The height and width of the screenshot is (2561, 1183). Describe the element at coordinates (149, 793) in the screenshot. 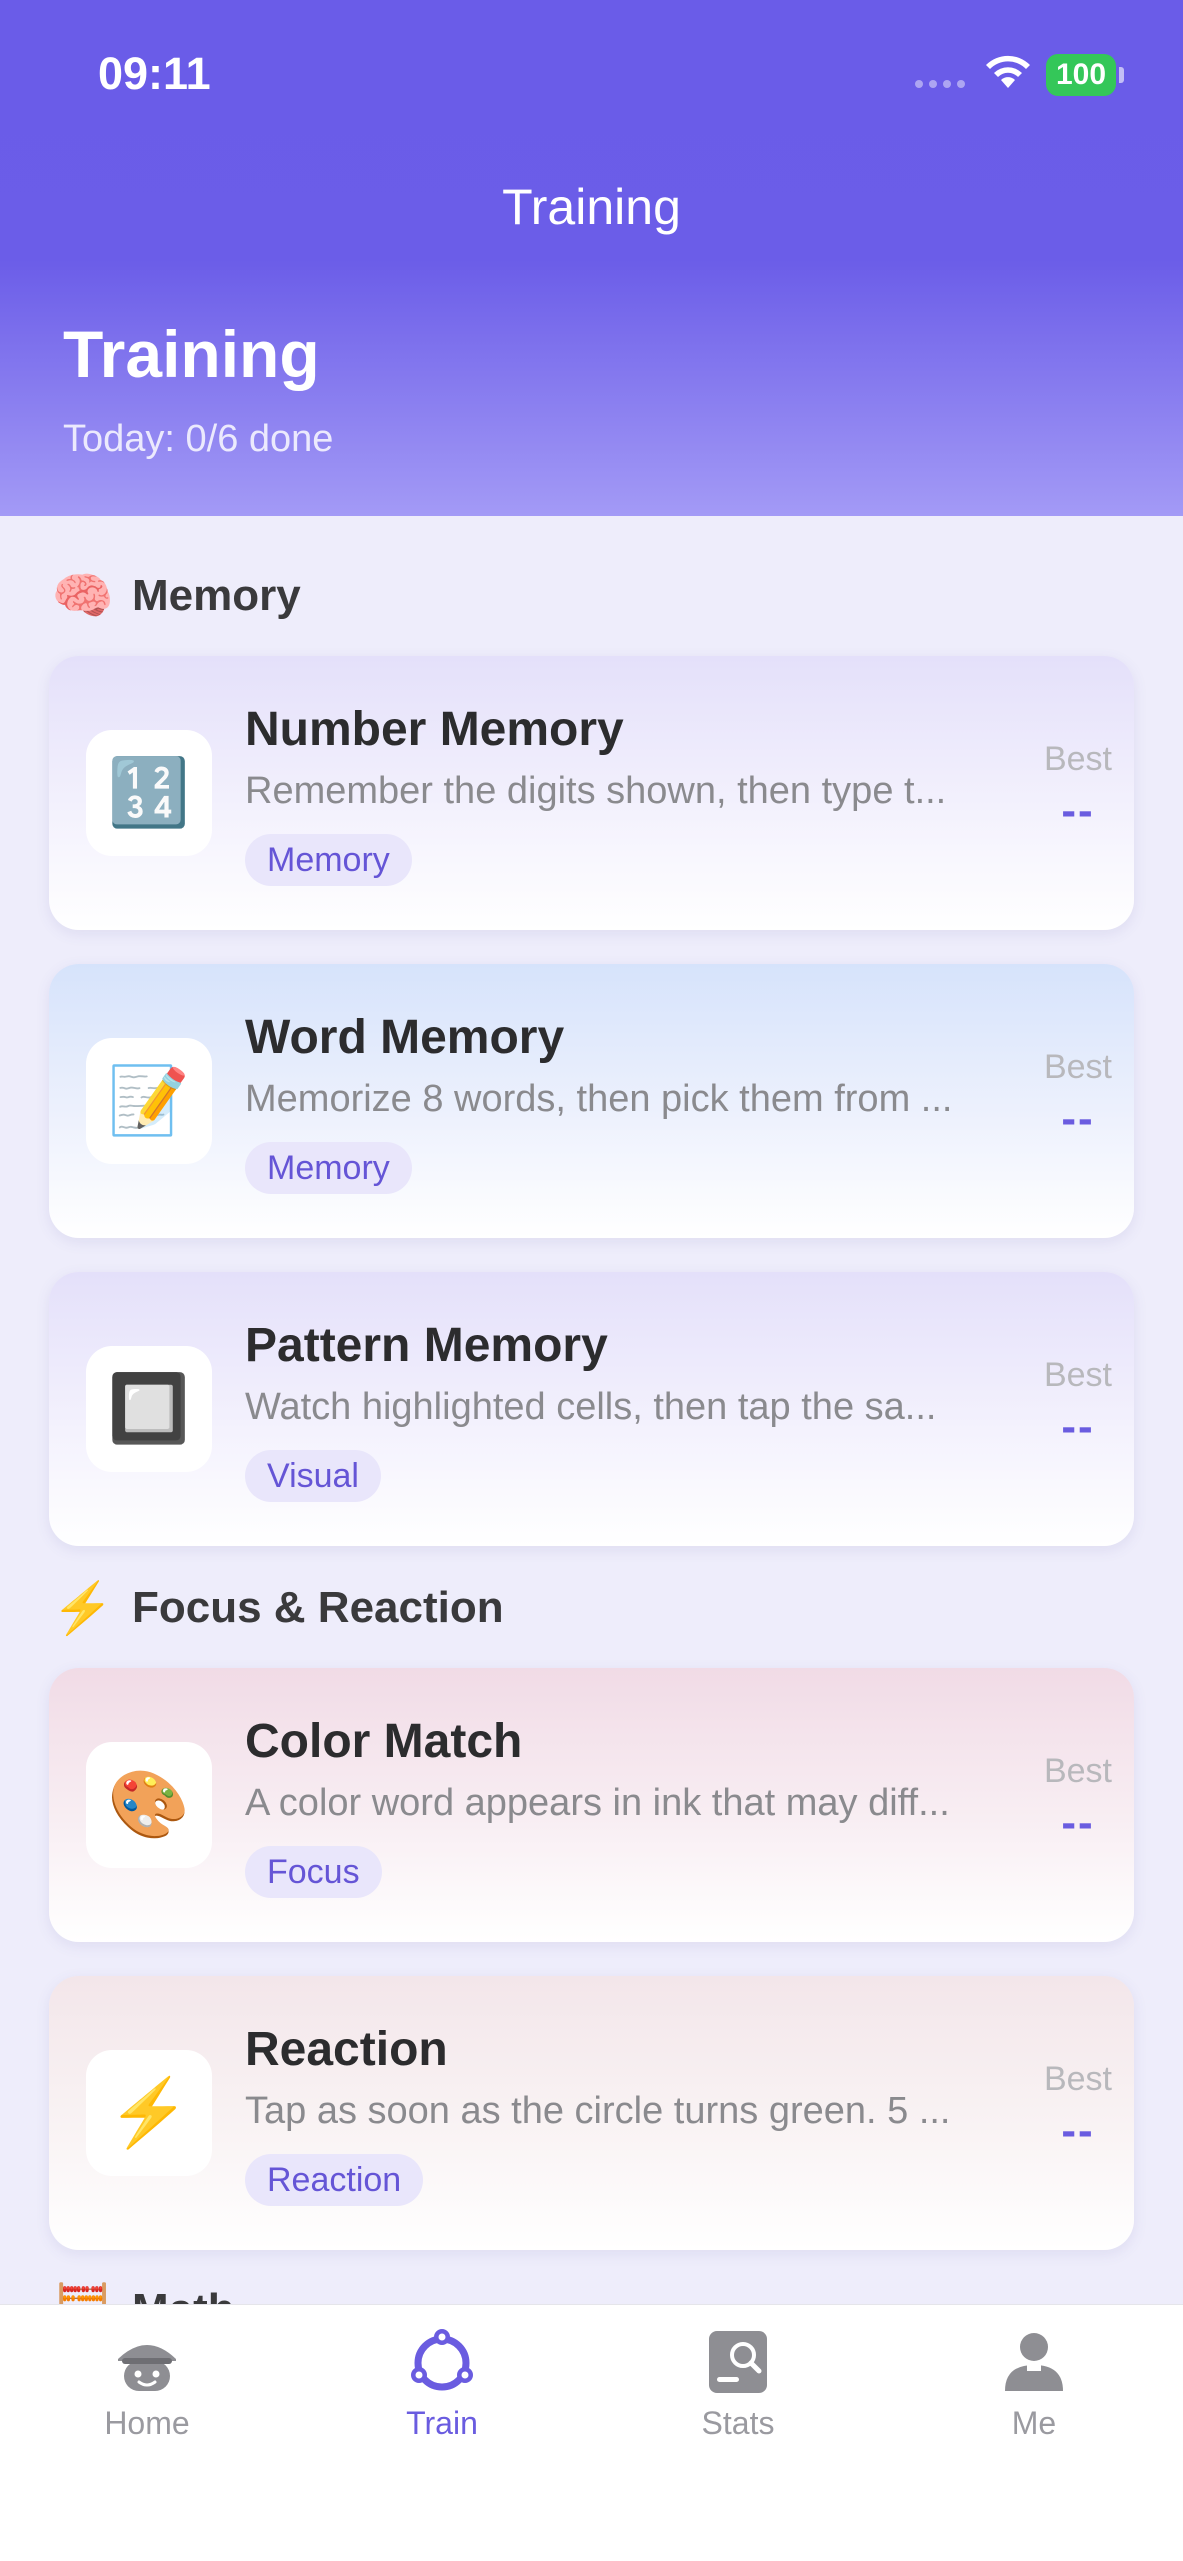

I see `number-keypad-icon: 🔢` at that location.